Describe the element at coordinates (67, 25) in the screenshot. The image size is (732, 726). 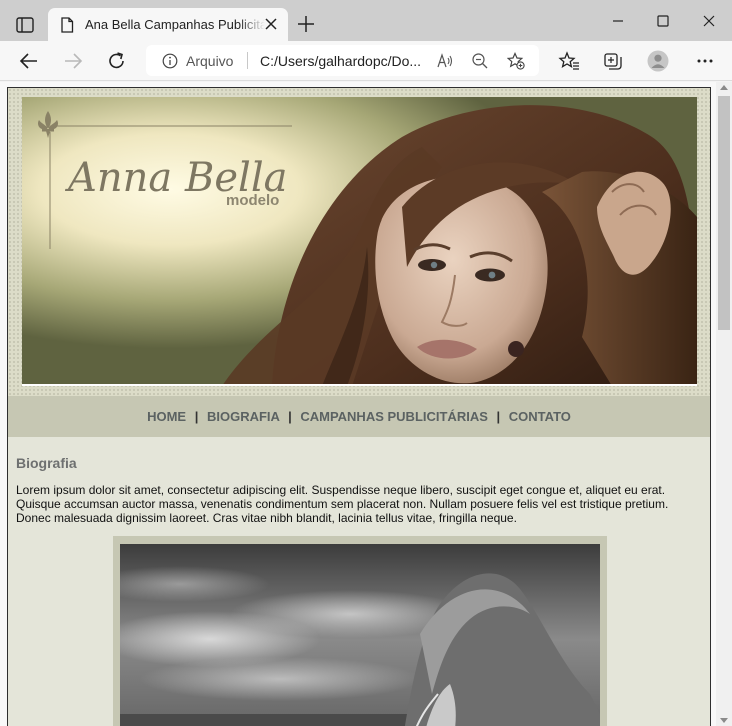
I see `page-icon` at that location.